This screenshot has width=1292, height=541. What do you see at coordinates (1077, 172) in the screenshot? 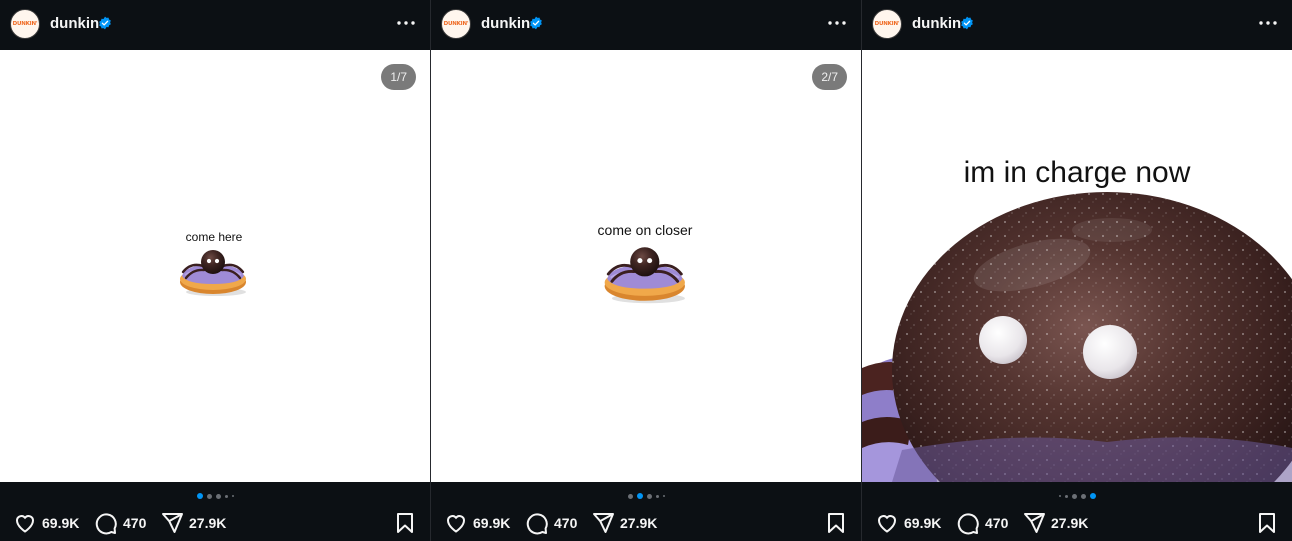
I see `meme-caption: im in charge now` at bounding box center [1077, 172].